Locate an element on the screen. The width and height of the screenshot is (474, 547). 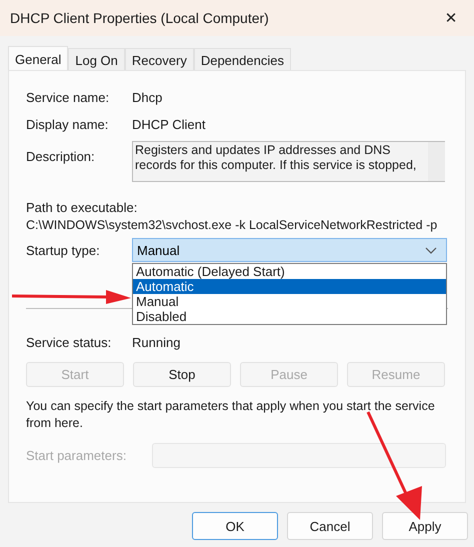
dialog-button: Cancel is located at coordinates (330, 526).